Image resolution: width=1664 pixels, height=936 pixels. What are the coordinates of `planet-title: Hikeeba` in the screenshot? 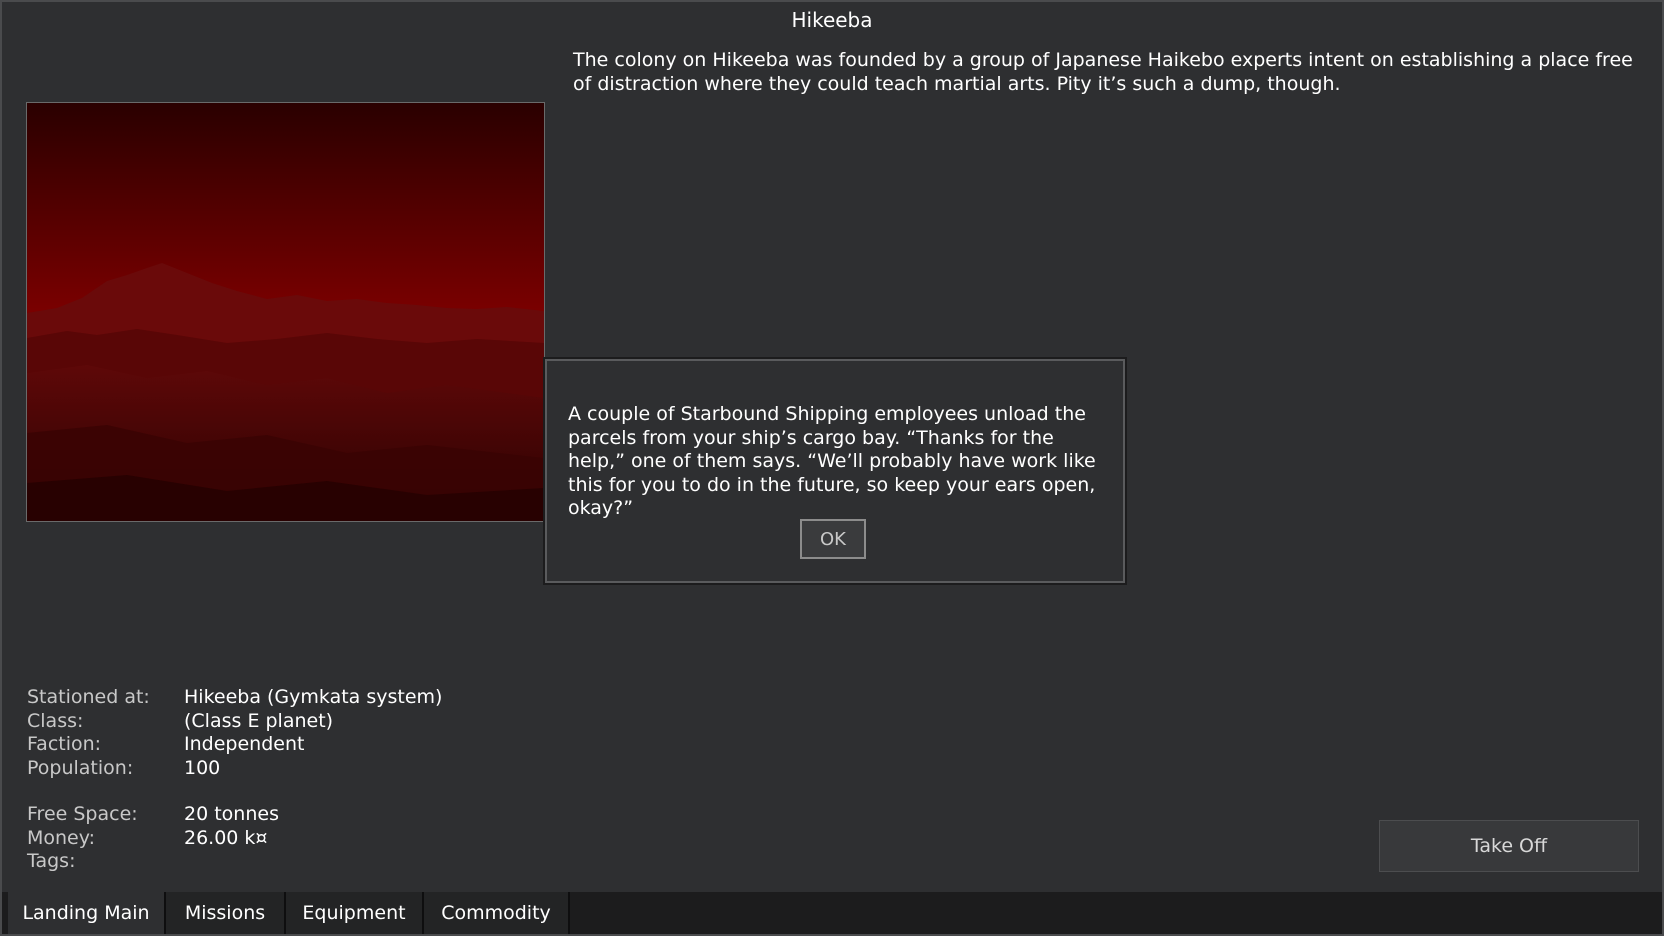 It's located at (832, 20).